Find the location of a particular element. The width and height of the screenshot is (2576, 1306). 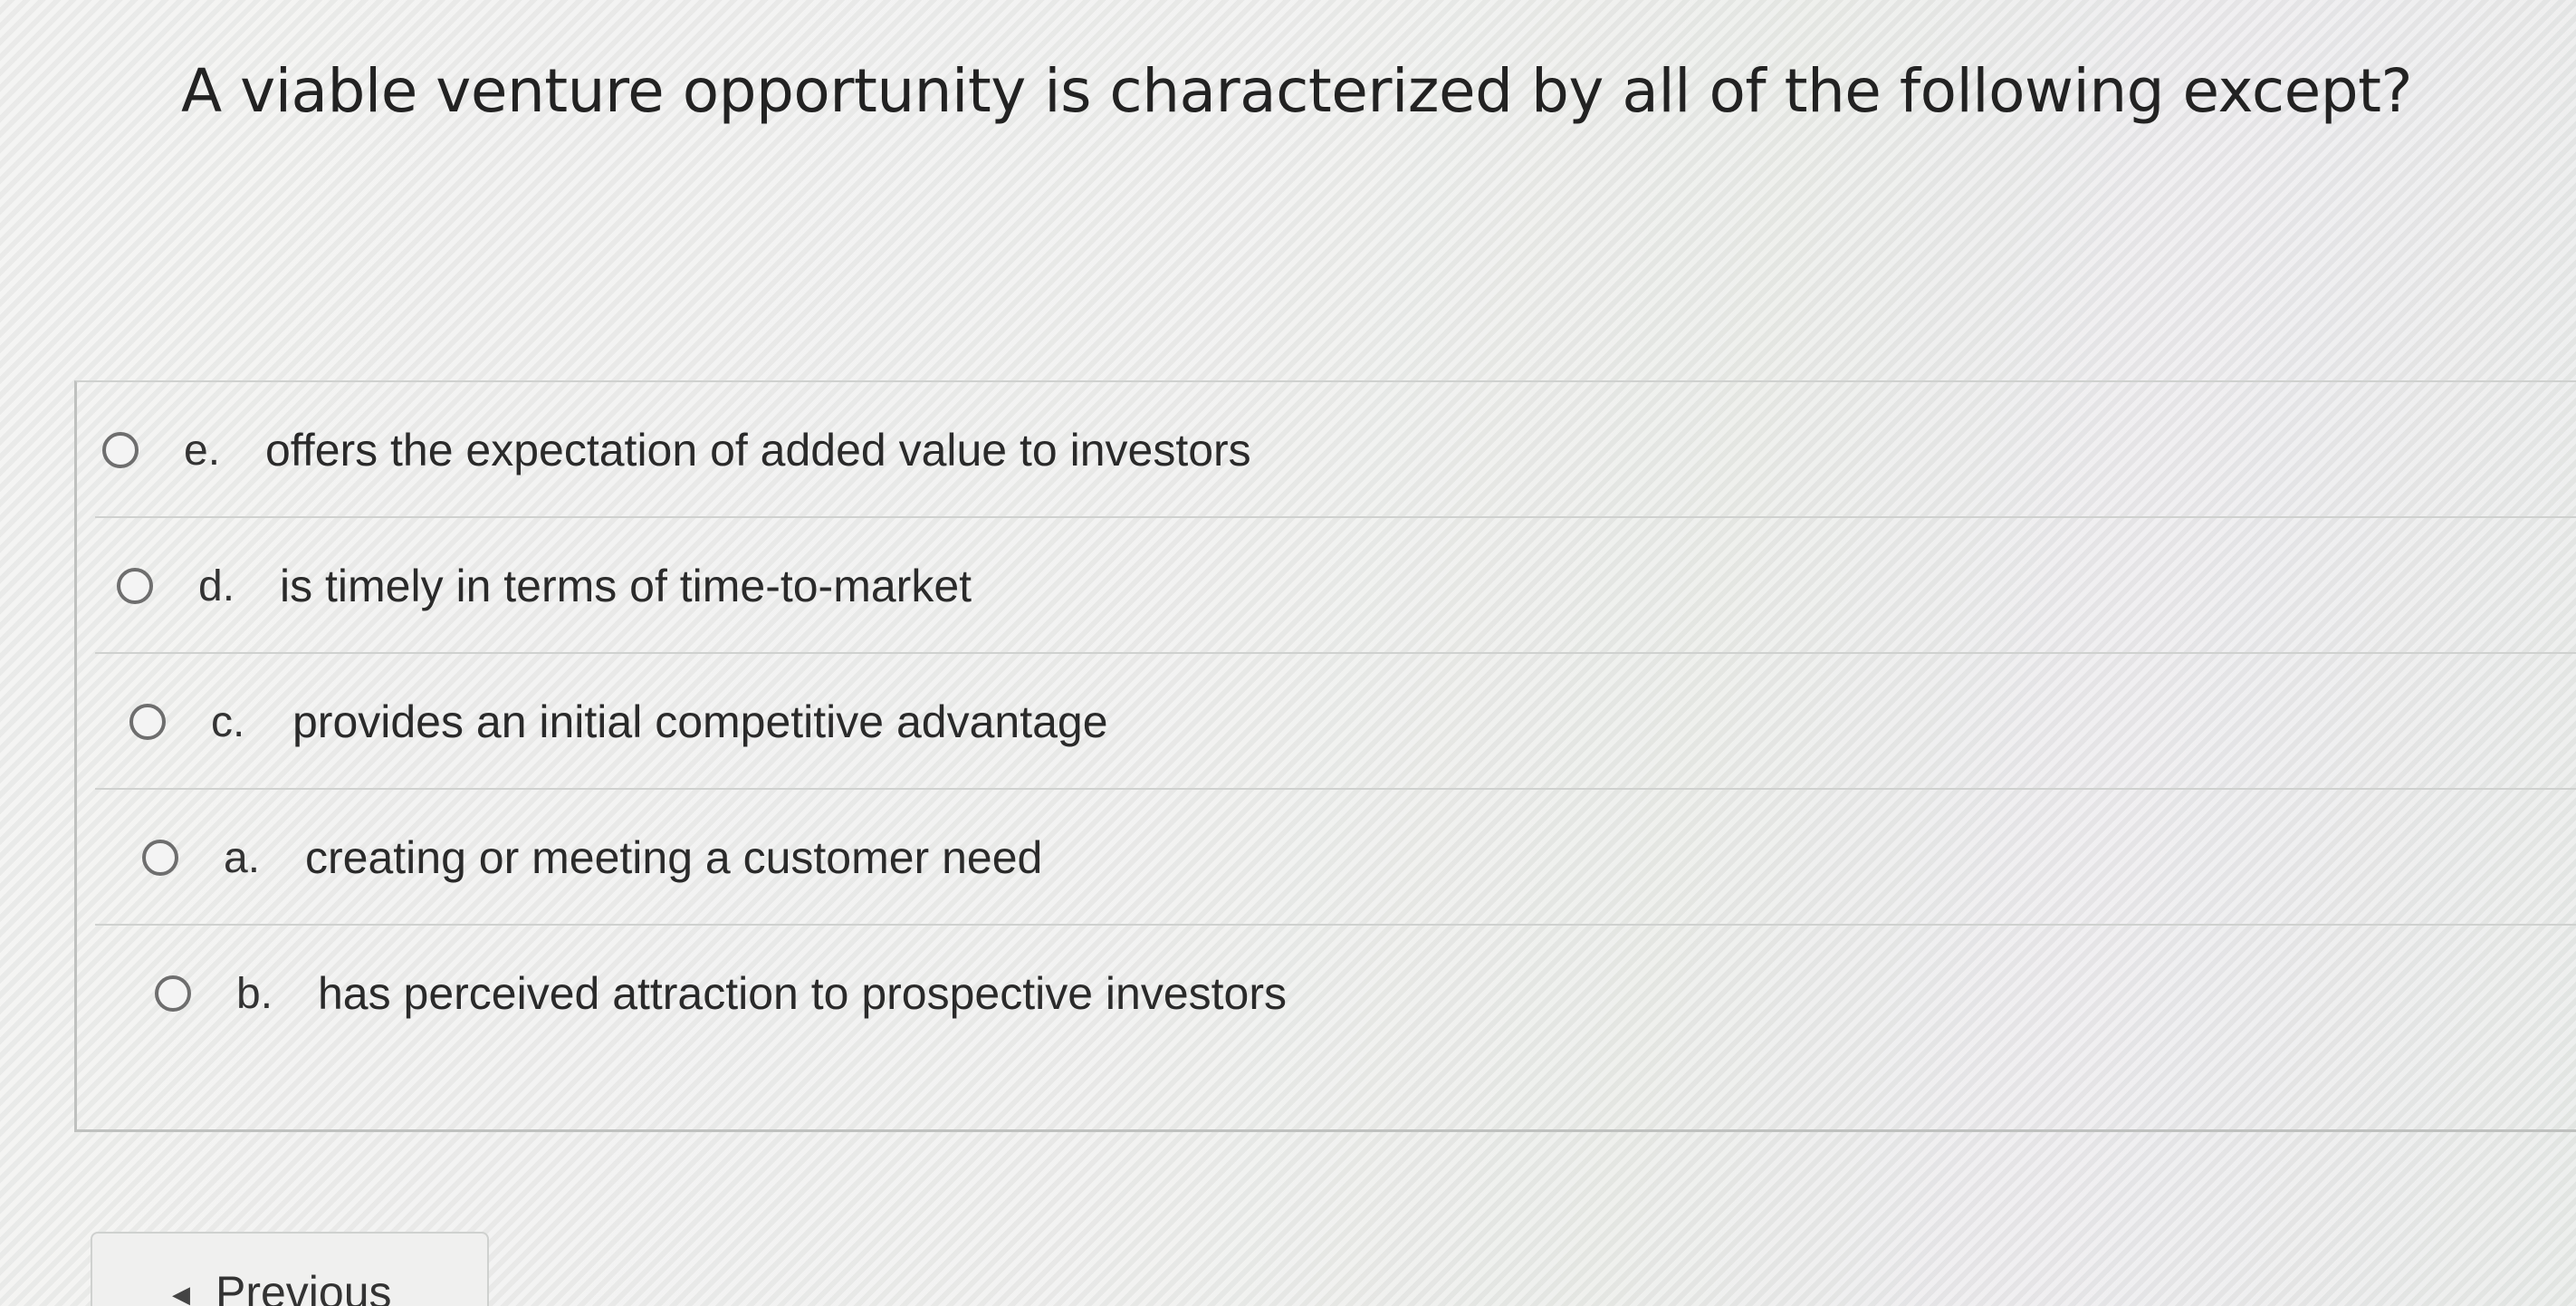

previous-label: Previous is located at coordinates (303, 1287).